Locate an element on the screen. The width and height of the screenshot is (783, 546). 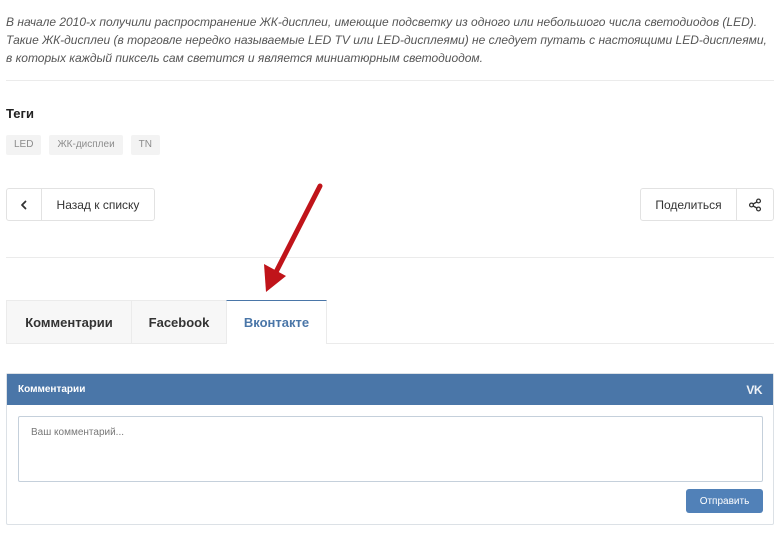
comments-tabs: Комментарии Facebook Вконтакте is located at coordinates (166, 322).